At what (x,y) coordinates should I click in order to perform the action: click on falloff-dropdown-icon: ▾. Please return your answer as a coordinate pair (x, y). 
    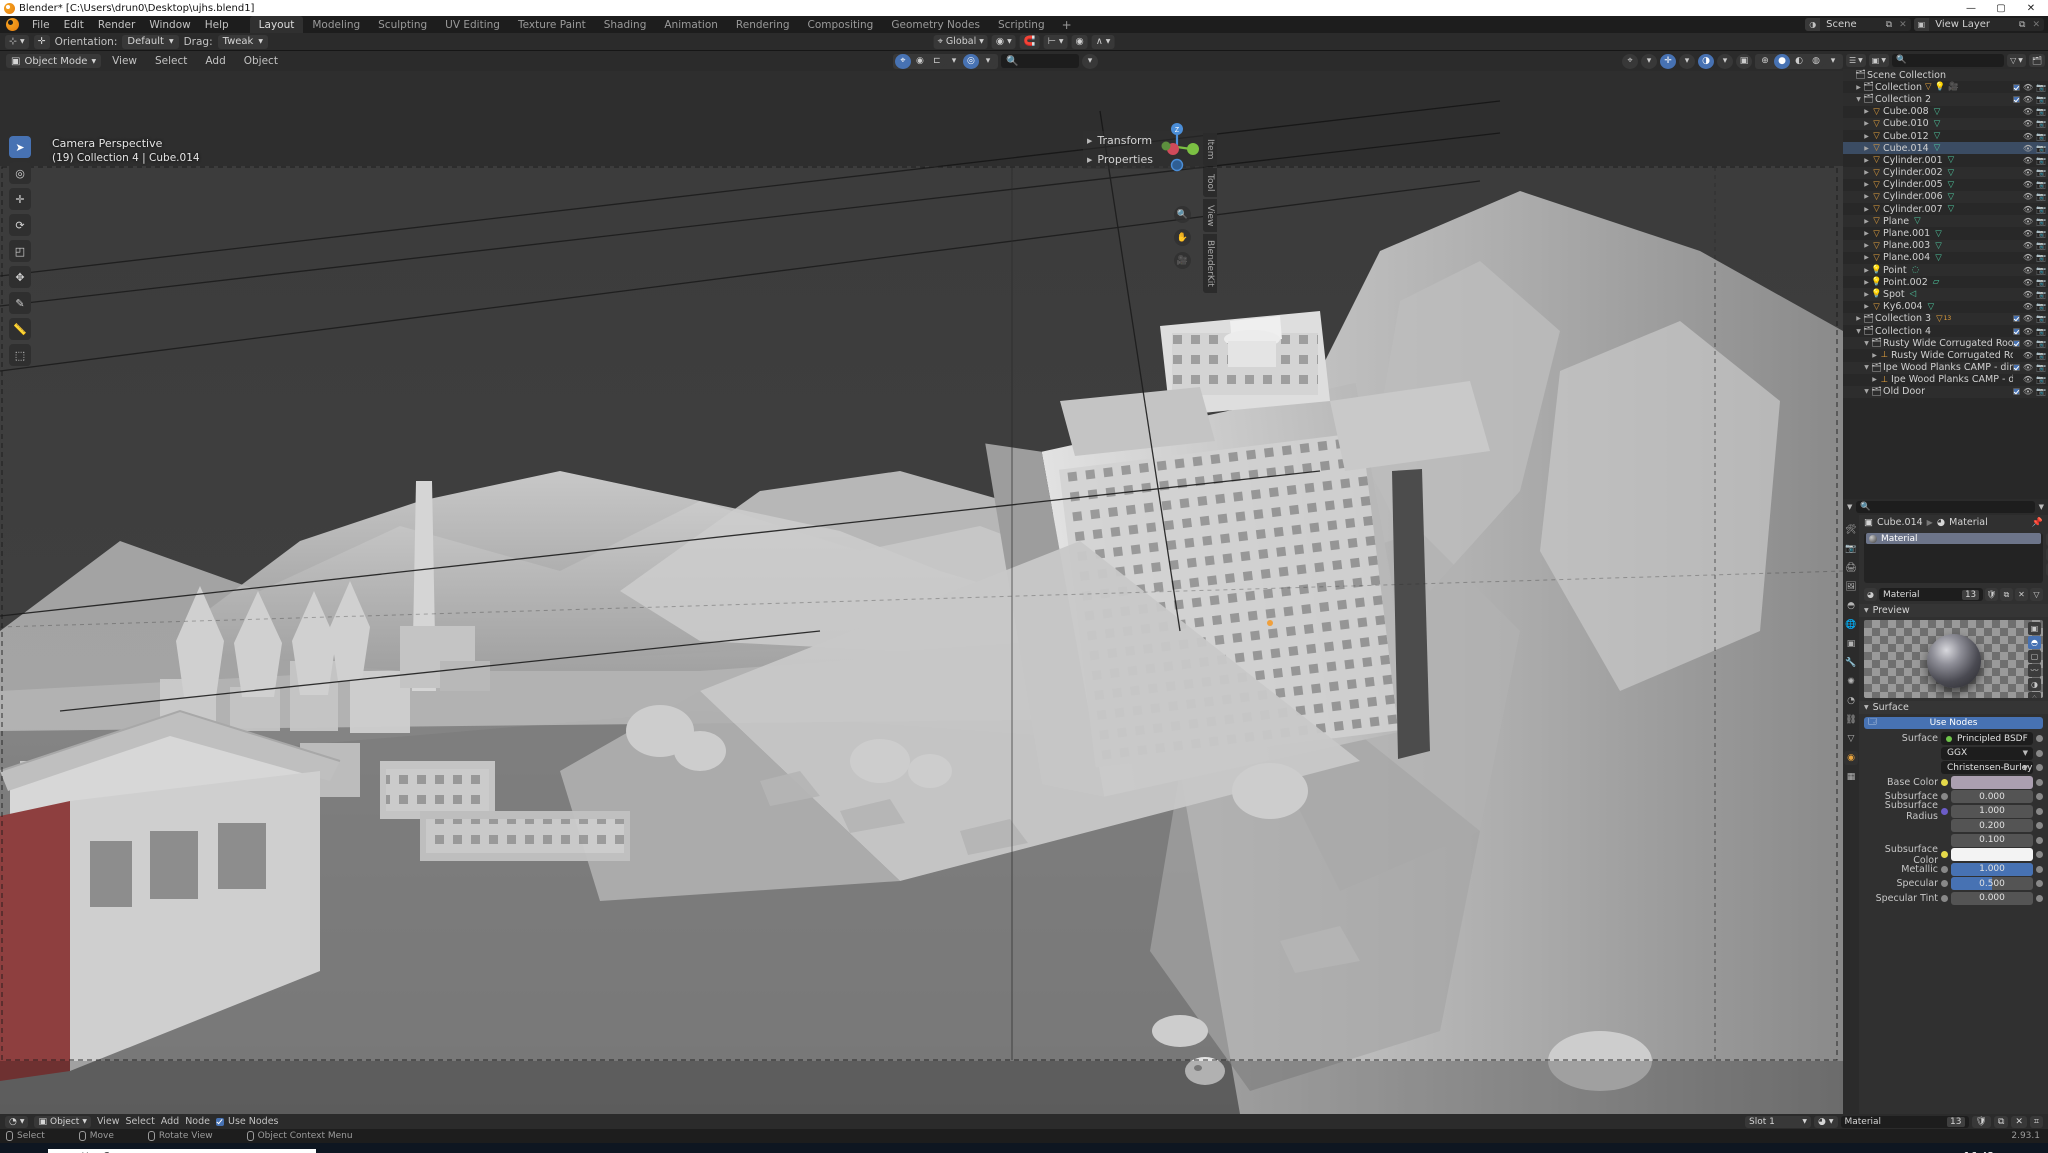
    Looking at the image, I should click on (987, 61).